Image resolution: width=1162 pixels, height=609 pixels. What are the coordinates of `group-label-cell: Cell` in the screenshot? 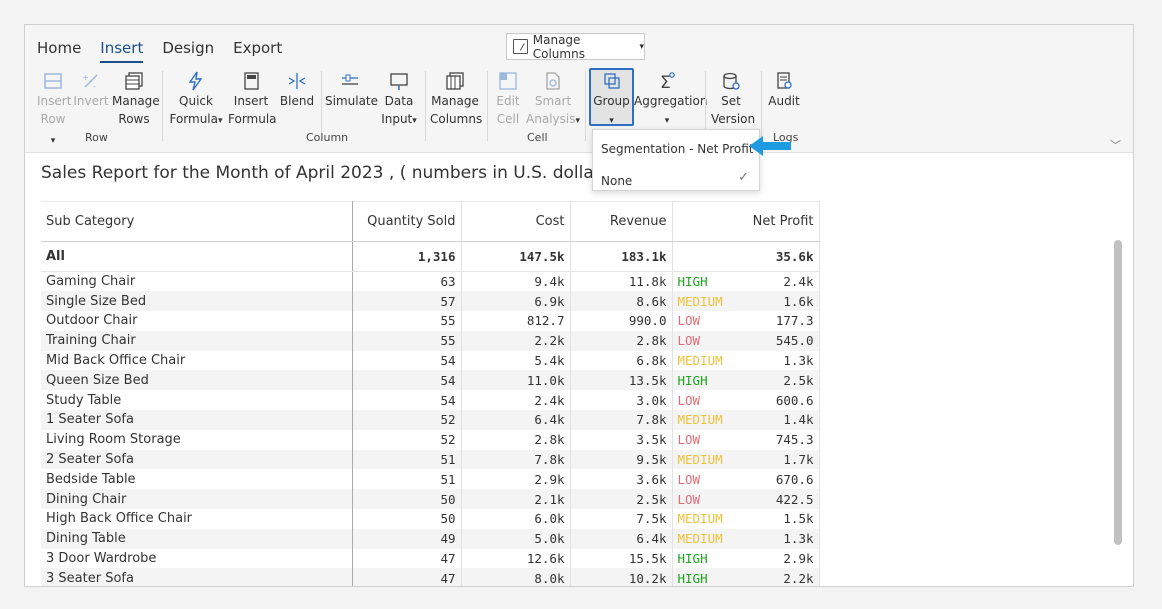 It's located at (537, 137).